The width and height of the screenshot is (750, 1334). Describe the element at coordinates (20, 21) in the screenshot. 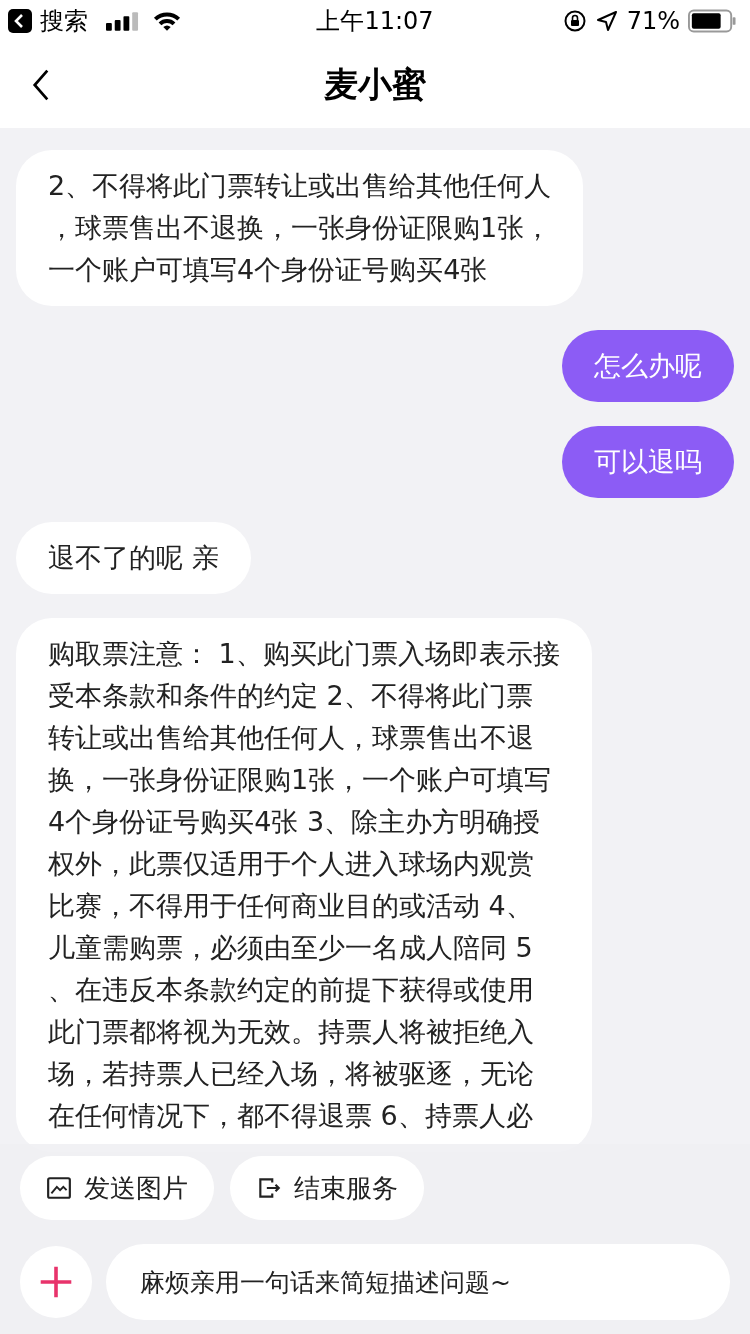

I see `back-app-icon` at that location.